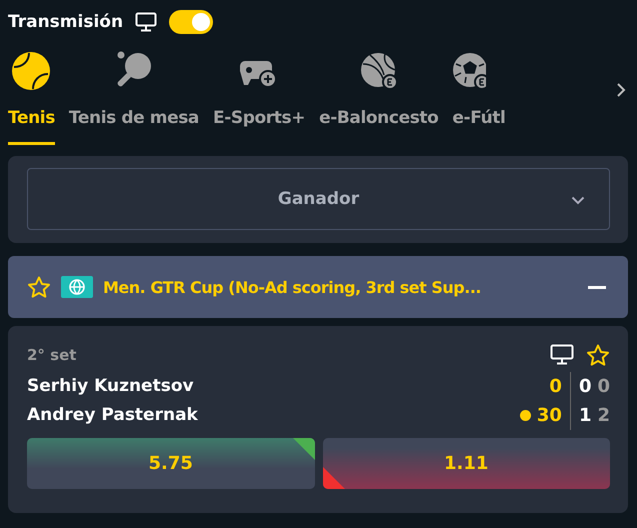 The image size is (637, 528). I want to click on odds-button: 1.11, so click(466, 463).